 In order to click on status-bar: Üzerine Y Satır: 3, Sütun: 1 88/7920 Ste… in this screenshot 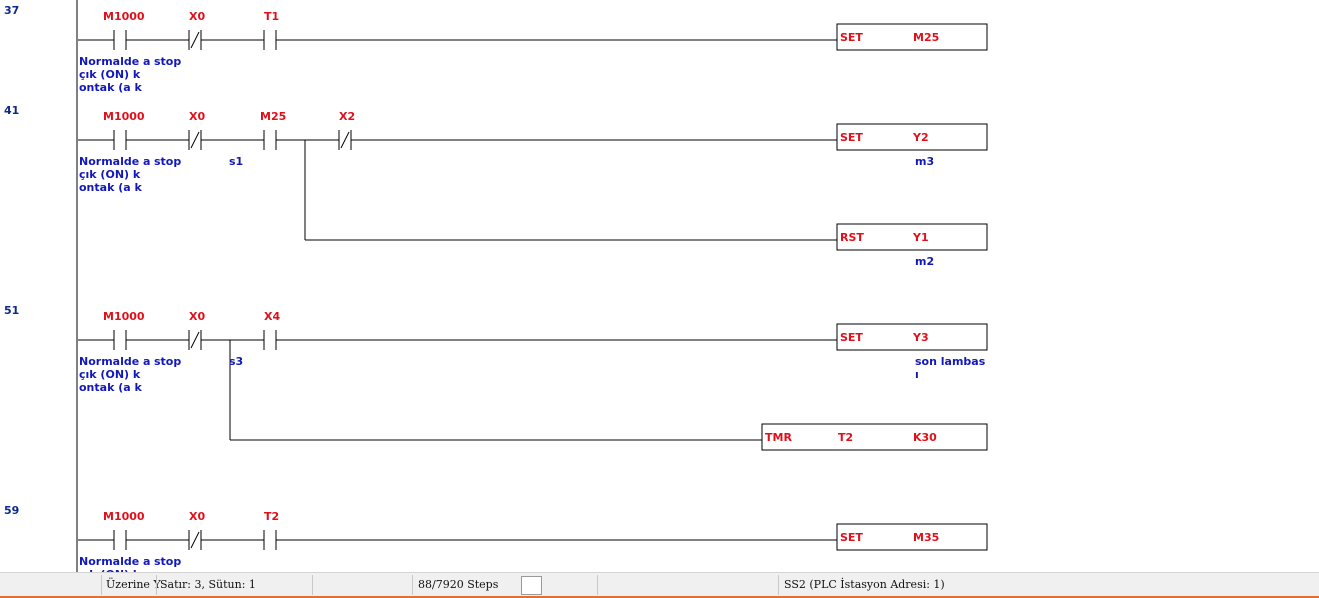, I will do `click(659, 584)`.